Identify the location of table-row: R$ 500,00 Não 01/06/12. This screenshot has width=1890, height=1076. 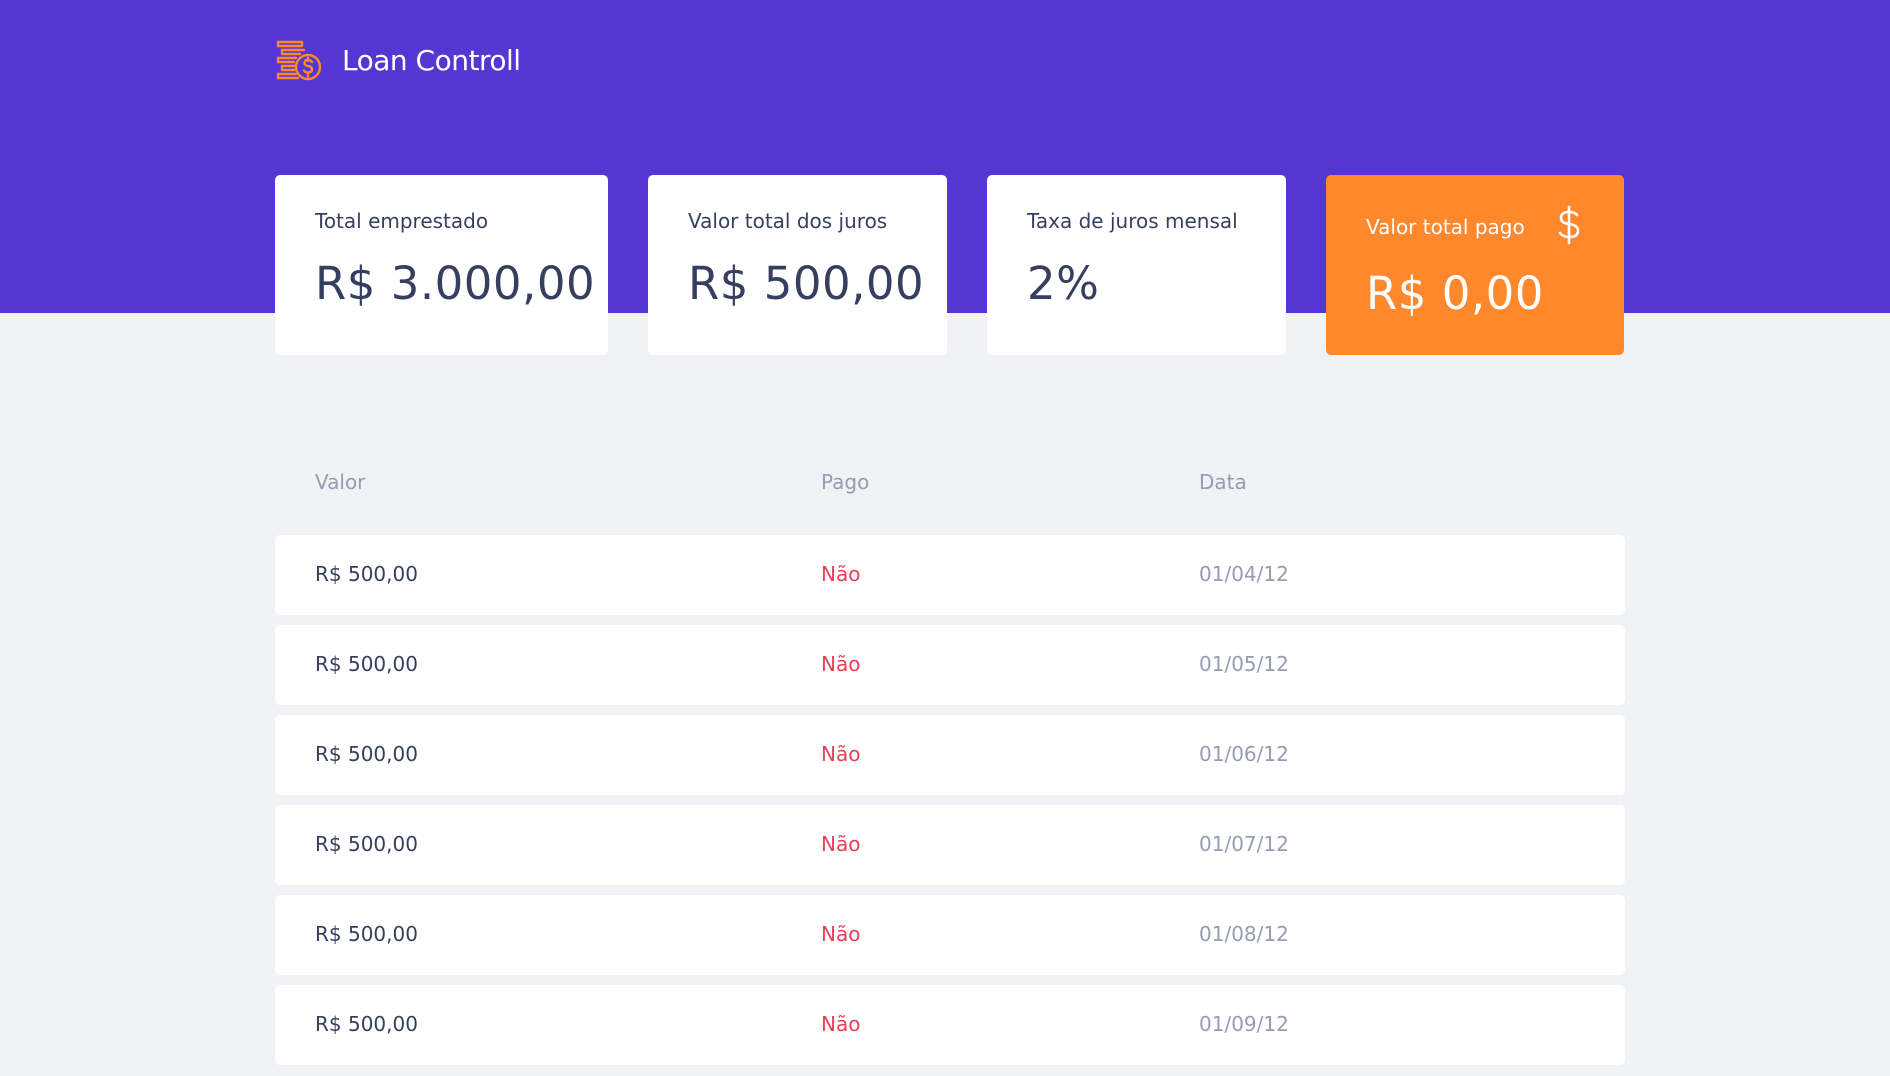
(950, 755).